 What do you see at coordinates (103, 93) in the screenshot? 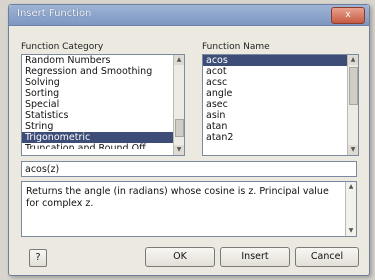
I see `category-item: Sorting` at bounding box center [103, 93].